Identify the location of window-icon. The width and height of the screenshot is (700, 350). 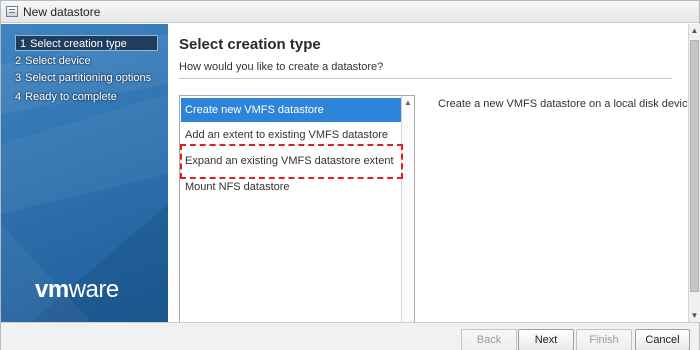
(12, 11).